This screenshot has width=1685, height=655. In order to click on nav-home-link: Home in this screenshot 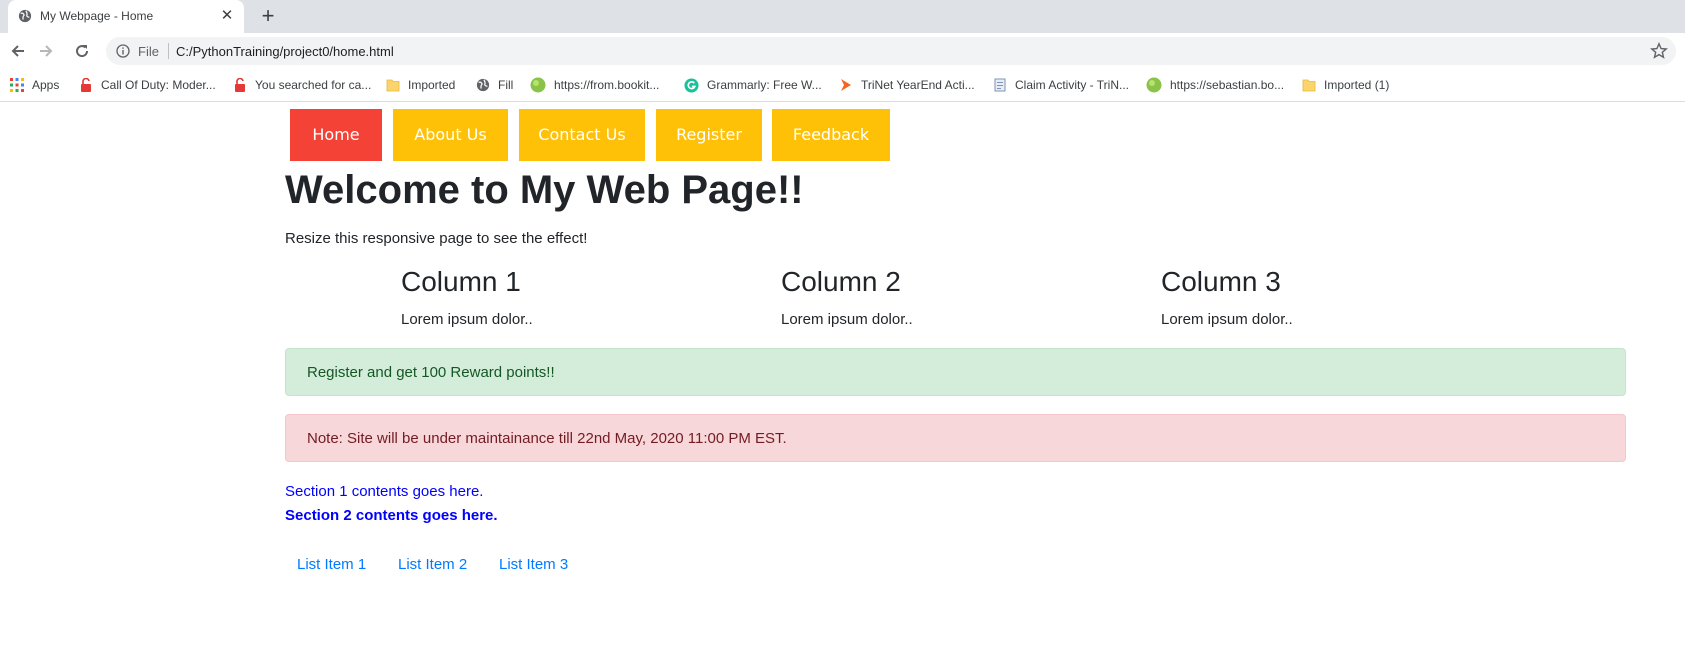, I will do `click(336, 135)`.